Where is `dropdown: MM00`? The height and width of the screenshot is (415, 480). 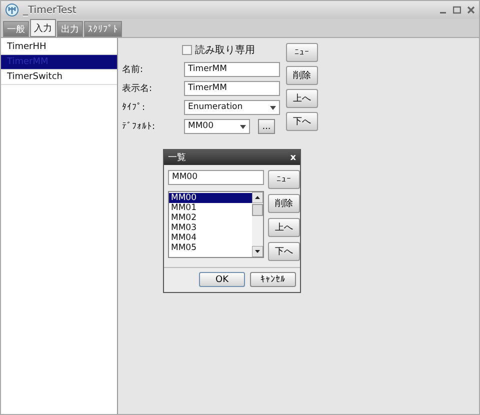
dropdown: MM00 is located at coordinates (217, 126).